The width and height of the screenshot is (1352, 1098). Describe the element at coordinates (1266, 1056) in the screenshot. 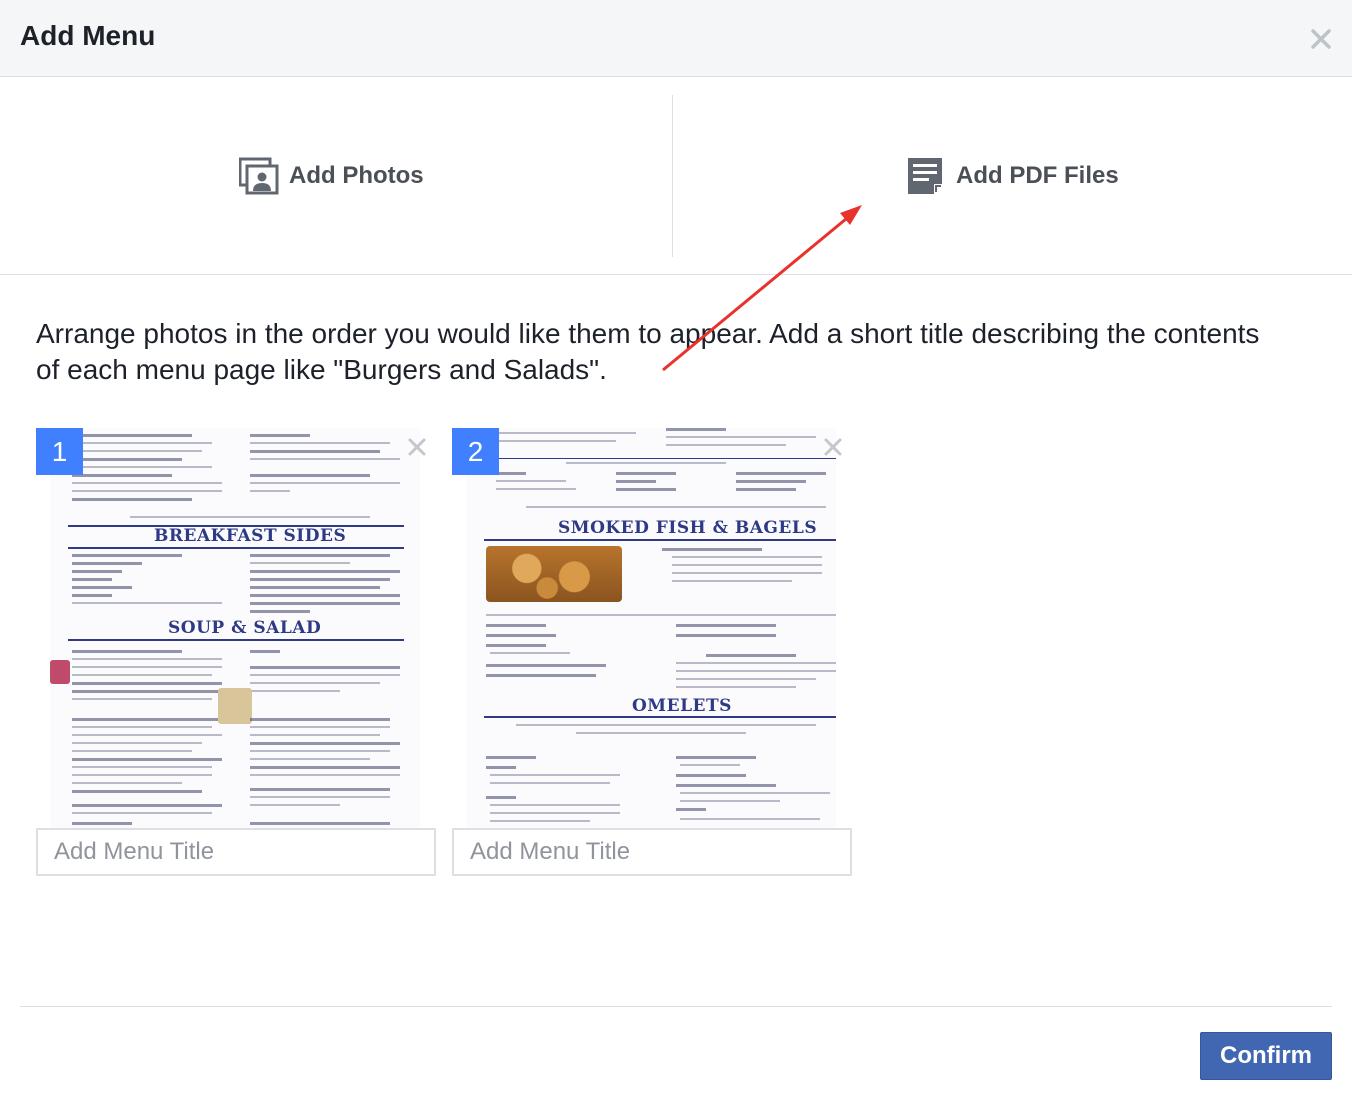

I see `confirm-button: Confirm` at that location.